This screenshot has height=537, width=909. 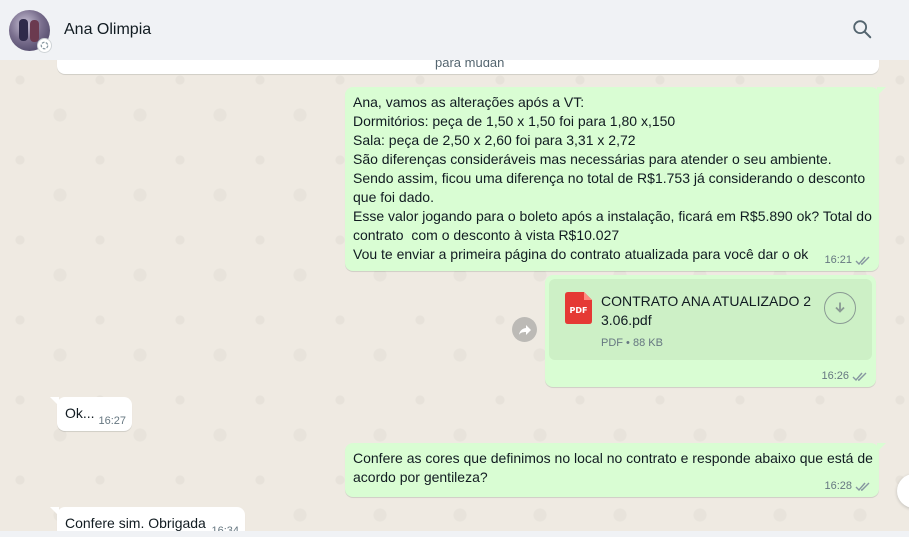 I want to click on download-icon, so click(x=840, y=307).